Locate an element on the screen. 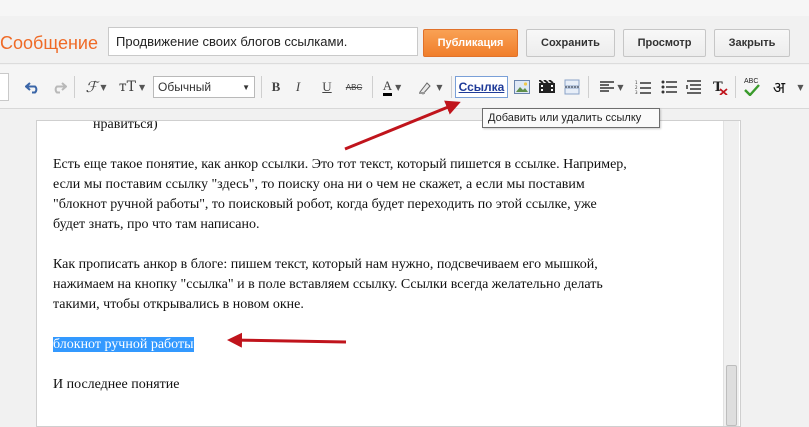  link-tooltip: Добавить или удалить ссылку is located at coordinates (571, 118).